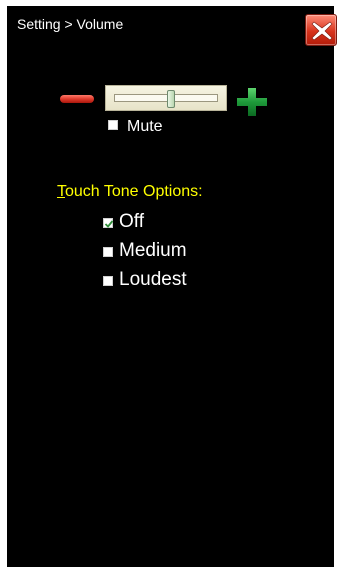 This screenshot has width=341, height=567. I want to click on slider-track, so click(166, 98).